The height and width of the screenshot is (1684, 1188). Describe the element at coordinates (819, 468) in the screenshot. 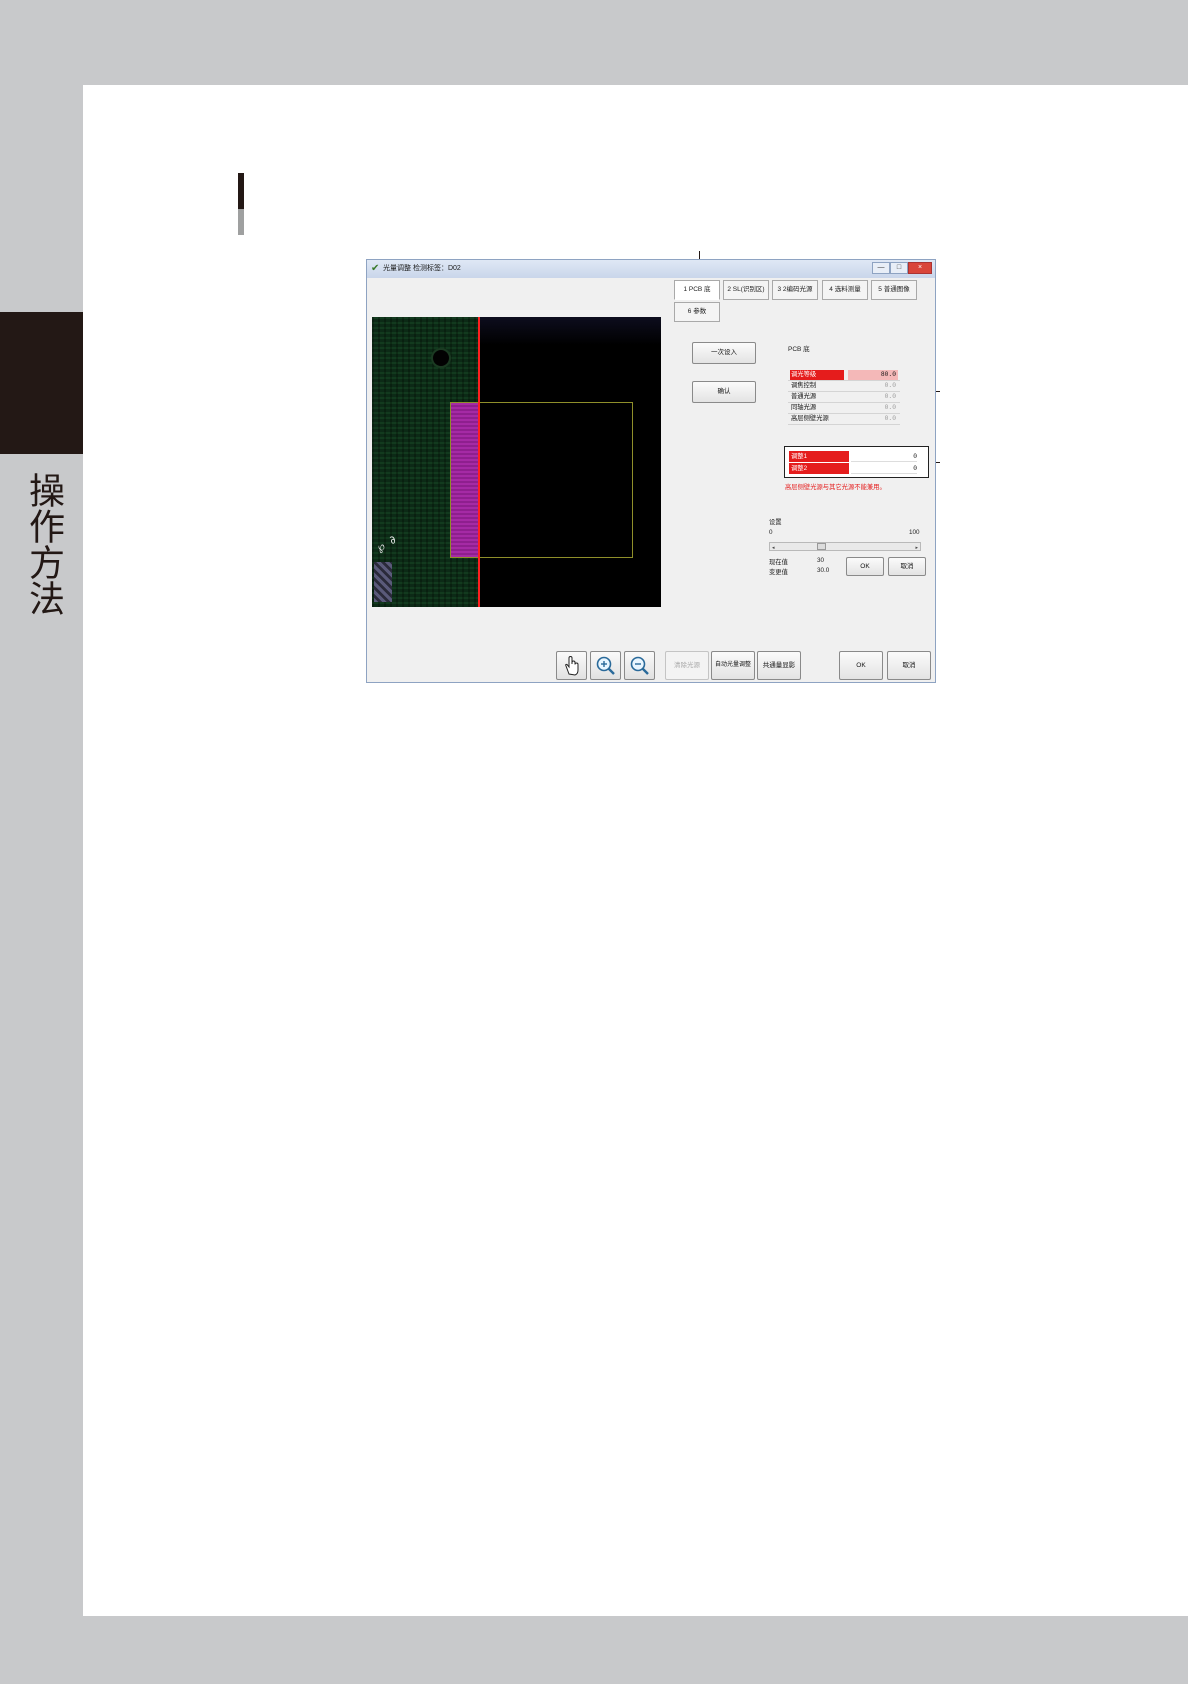

I see `adjust-label: 调整2` at that location.